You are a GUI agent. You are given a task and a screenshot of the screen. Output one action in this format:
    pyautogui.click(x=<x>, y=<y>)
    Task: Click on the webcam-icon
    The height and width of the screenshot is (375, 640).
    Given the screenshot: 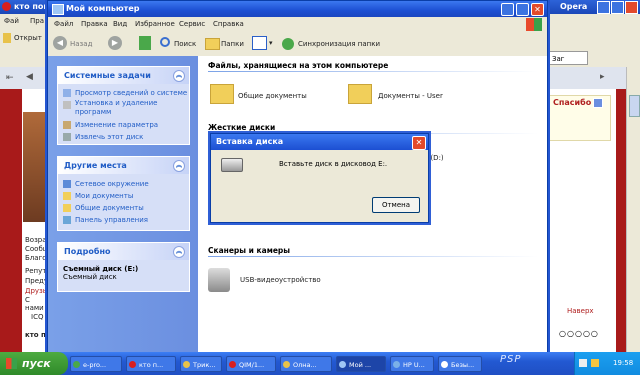 What is the action you would take?
    pyautogui.click(x=219, y=280)
    